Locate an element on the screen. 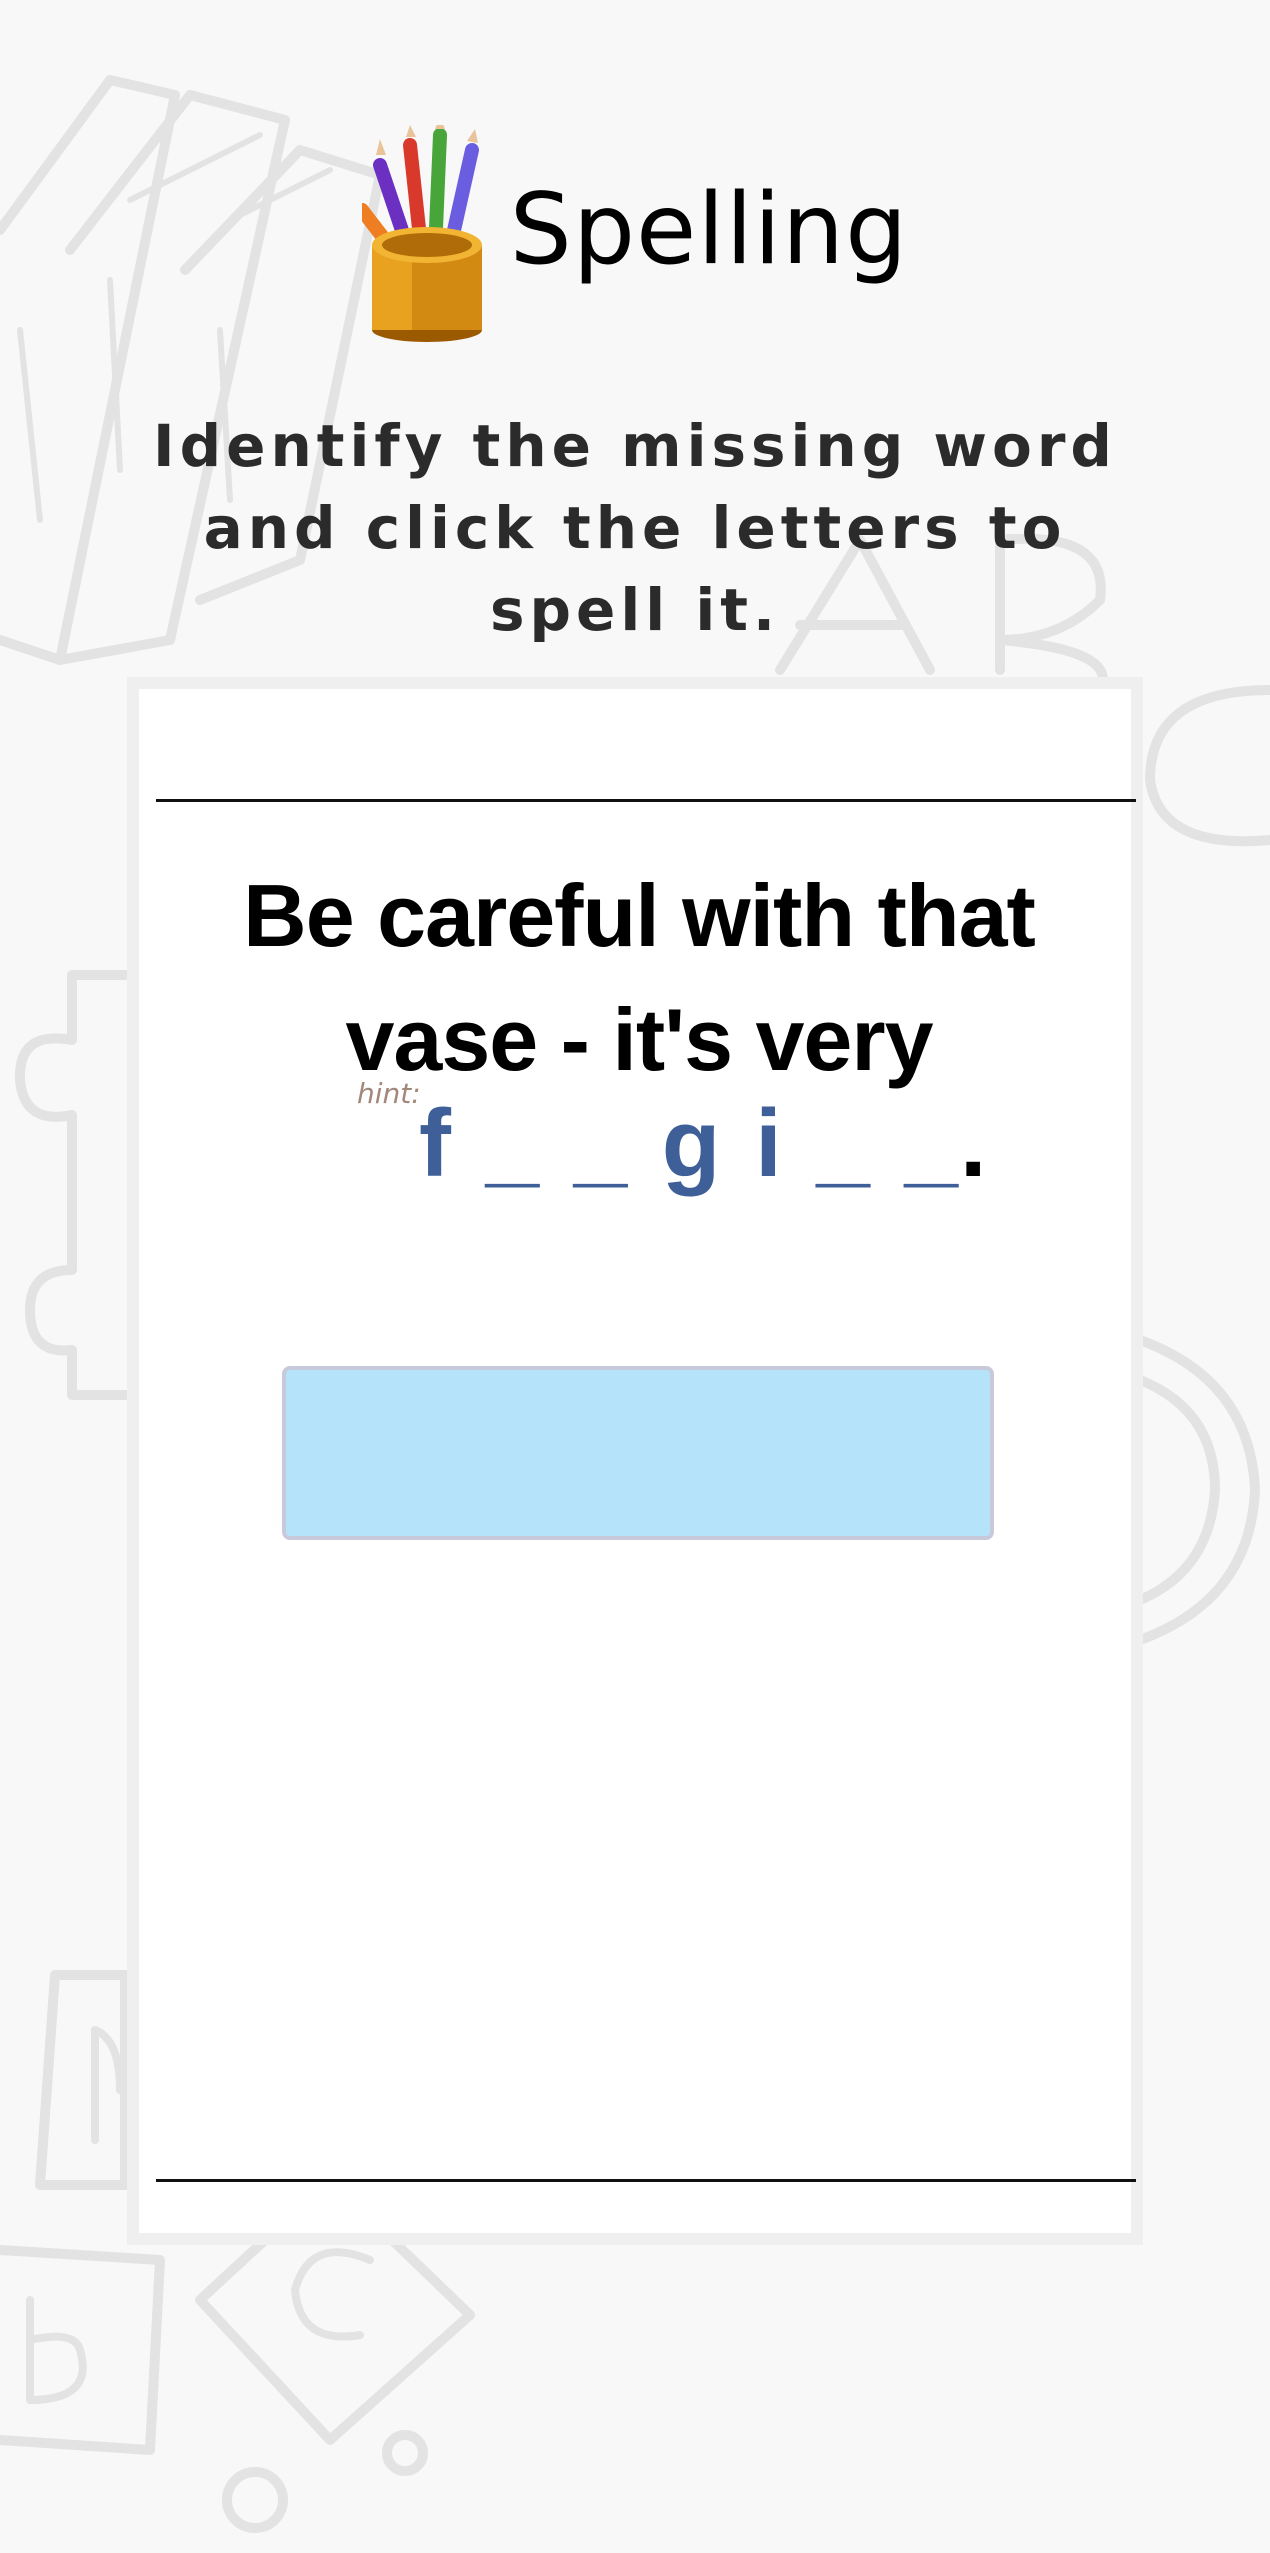 The height and width of the screenshot is (2553, 1270). hint-pattern: f _ _ g i _ _ is located at coordinates (690, 1143).